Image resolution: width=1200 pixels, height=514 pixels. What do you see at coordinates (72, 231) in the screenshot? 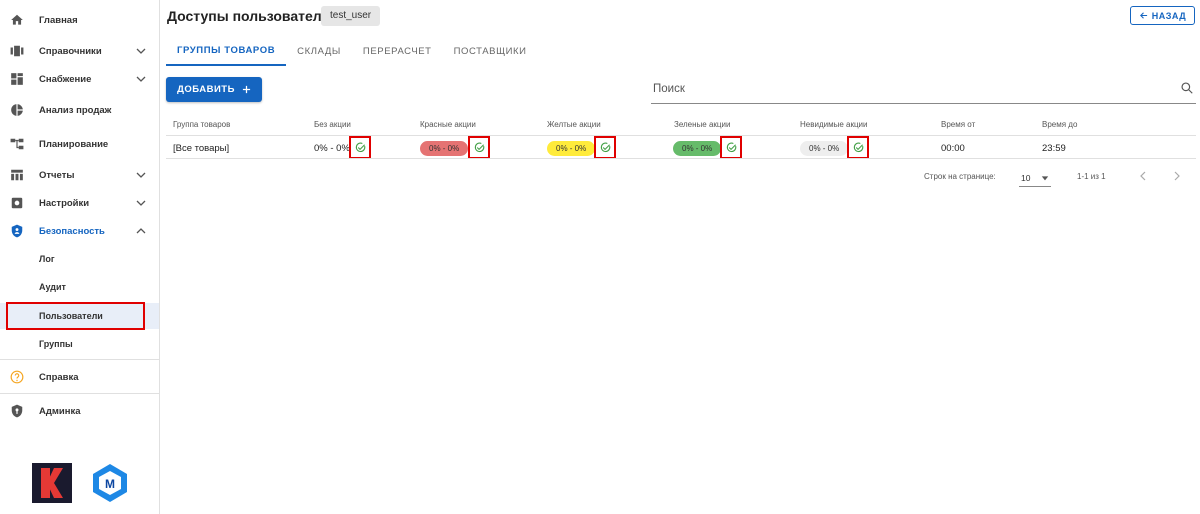
I see `sidebar-item-label: Безопасность` at bounding box center [72, 231].